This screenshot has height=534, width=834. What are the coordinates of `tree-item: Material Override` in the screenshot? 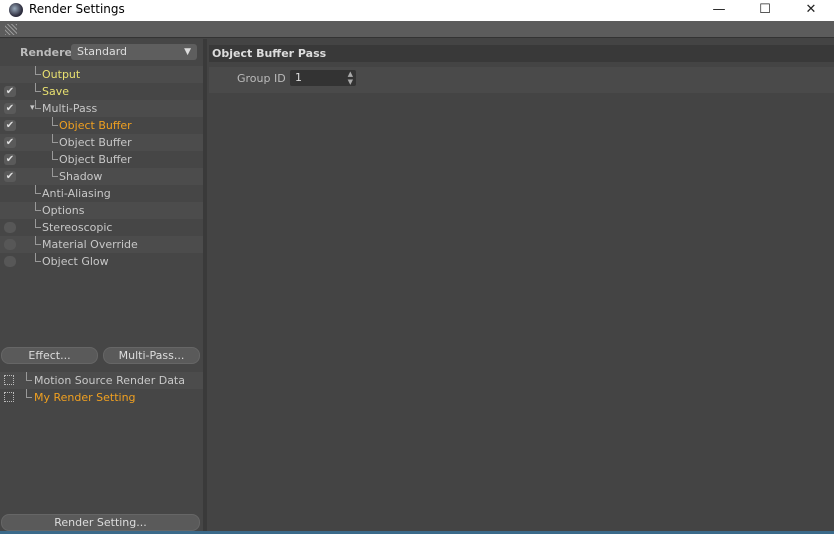 It's located at (101, 244).